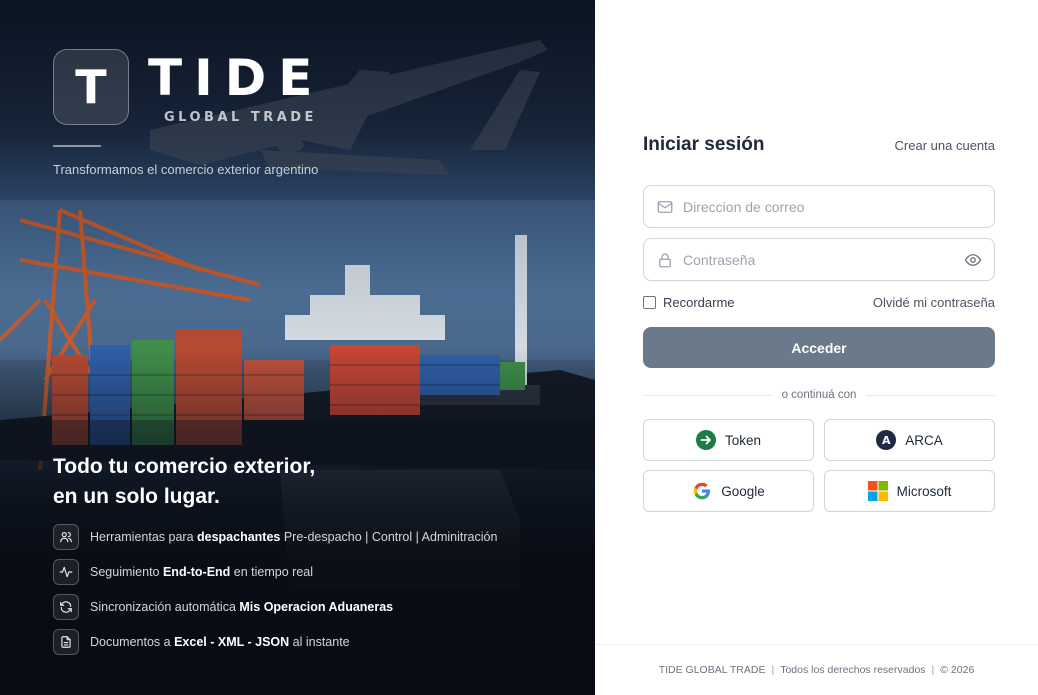 Image resolution: width=1038 pixels, height=695 pixels. What do you see at coordinates (240, 117) in the screenshot?
I see `brand-subtitle: GLOBAL TRADE` at bounding box center [240, 117].